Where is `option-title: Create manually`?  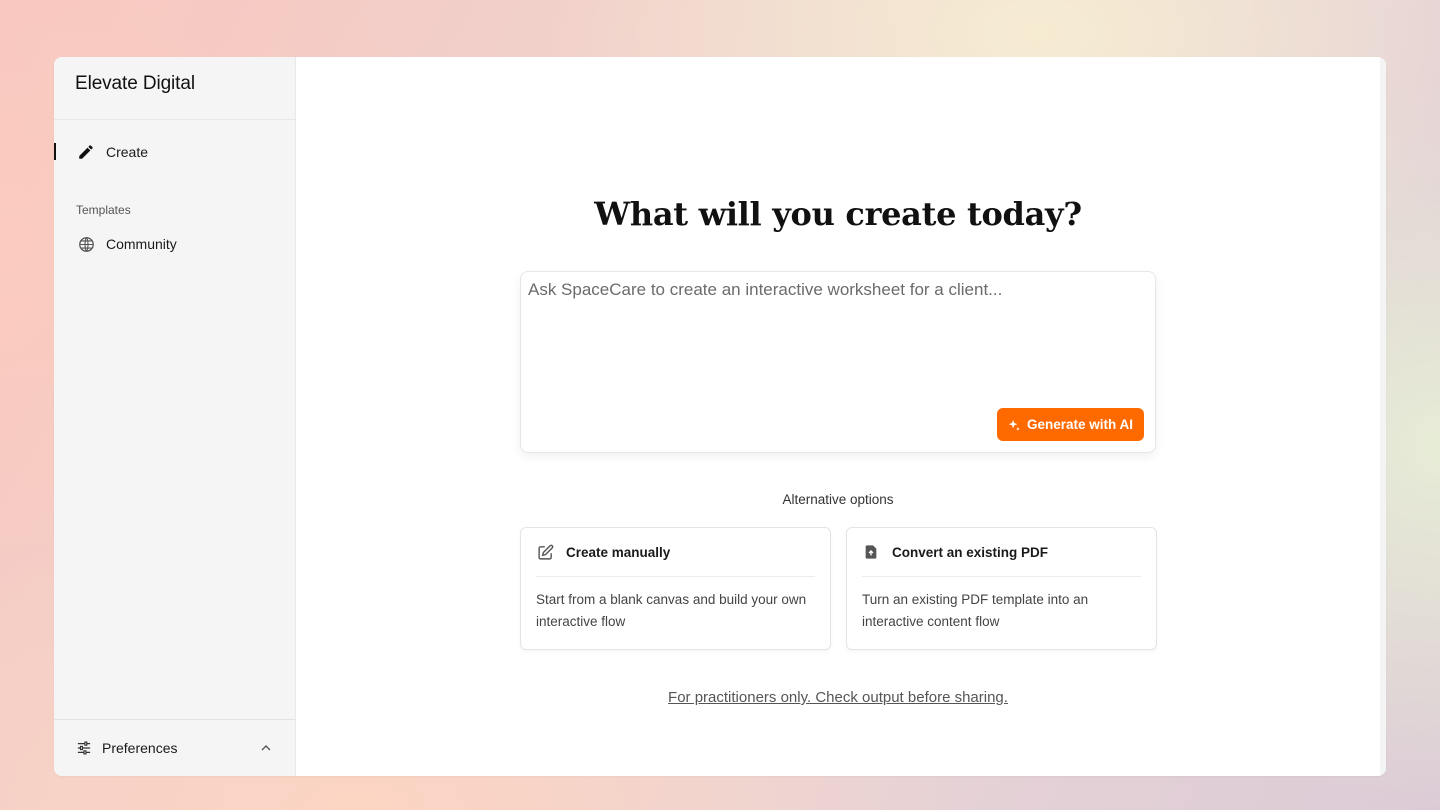 option-title: Create manually is located at coordinates (618, 552).